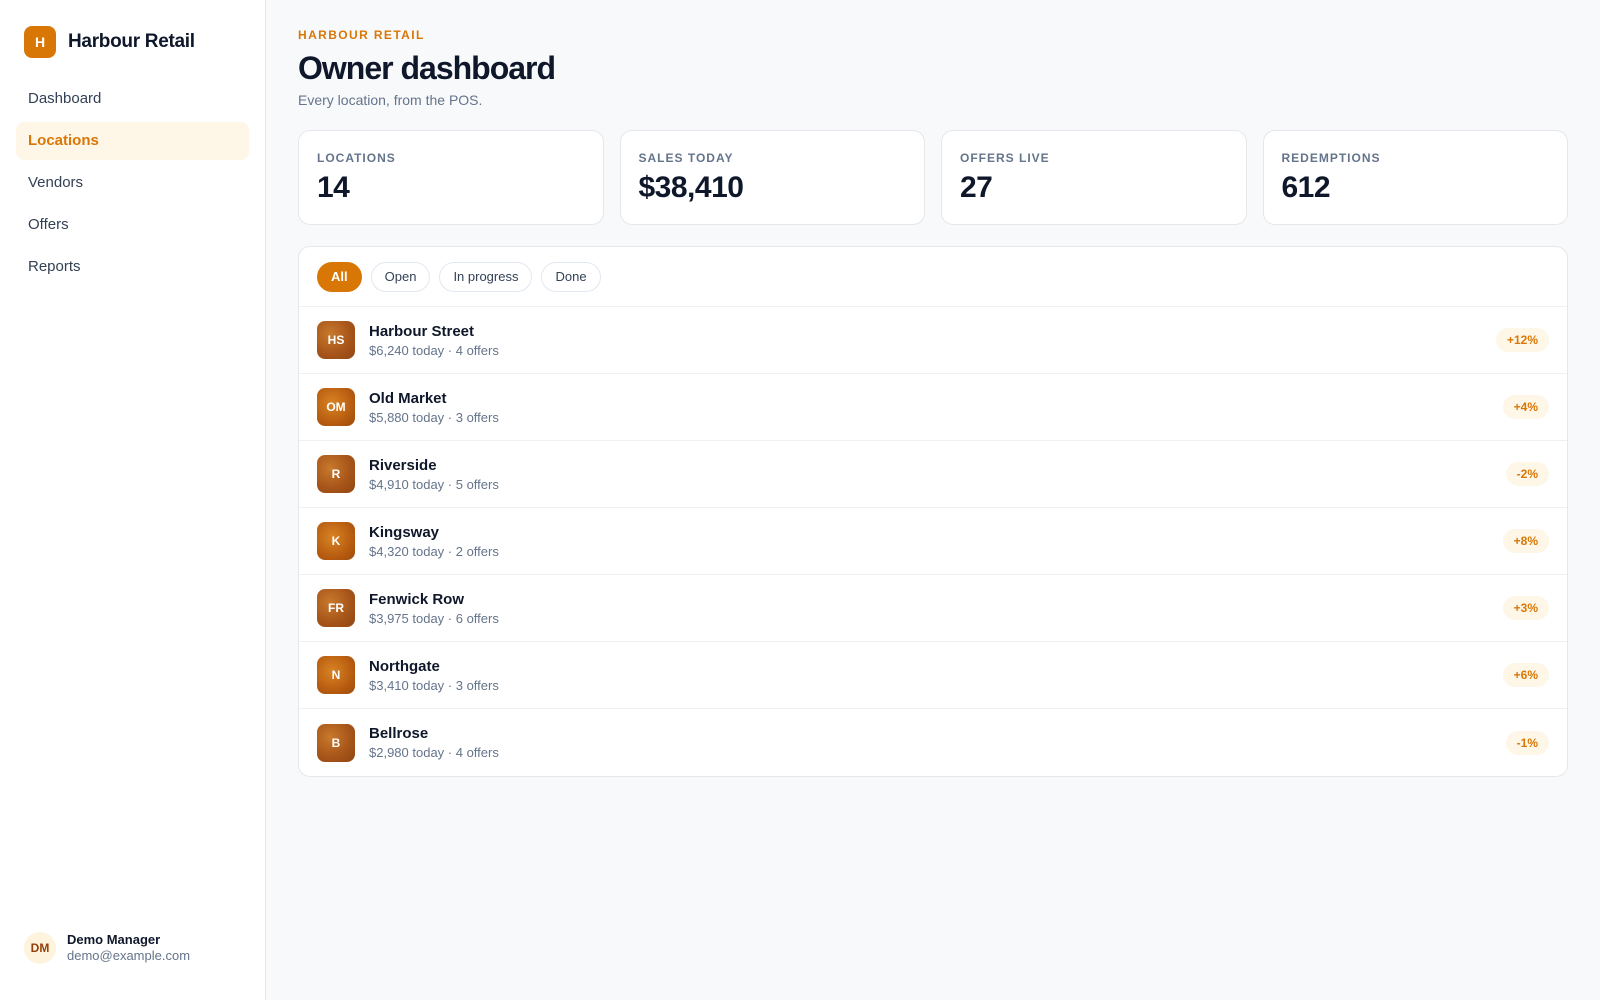  Describe the element at coordinates (1094, 177) in the screenshot. I see `stat-card-offers-live: OFFERS LIVE 27` at that location.